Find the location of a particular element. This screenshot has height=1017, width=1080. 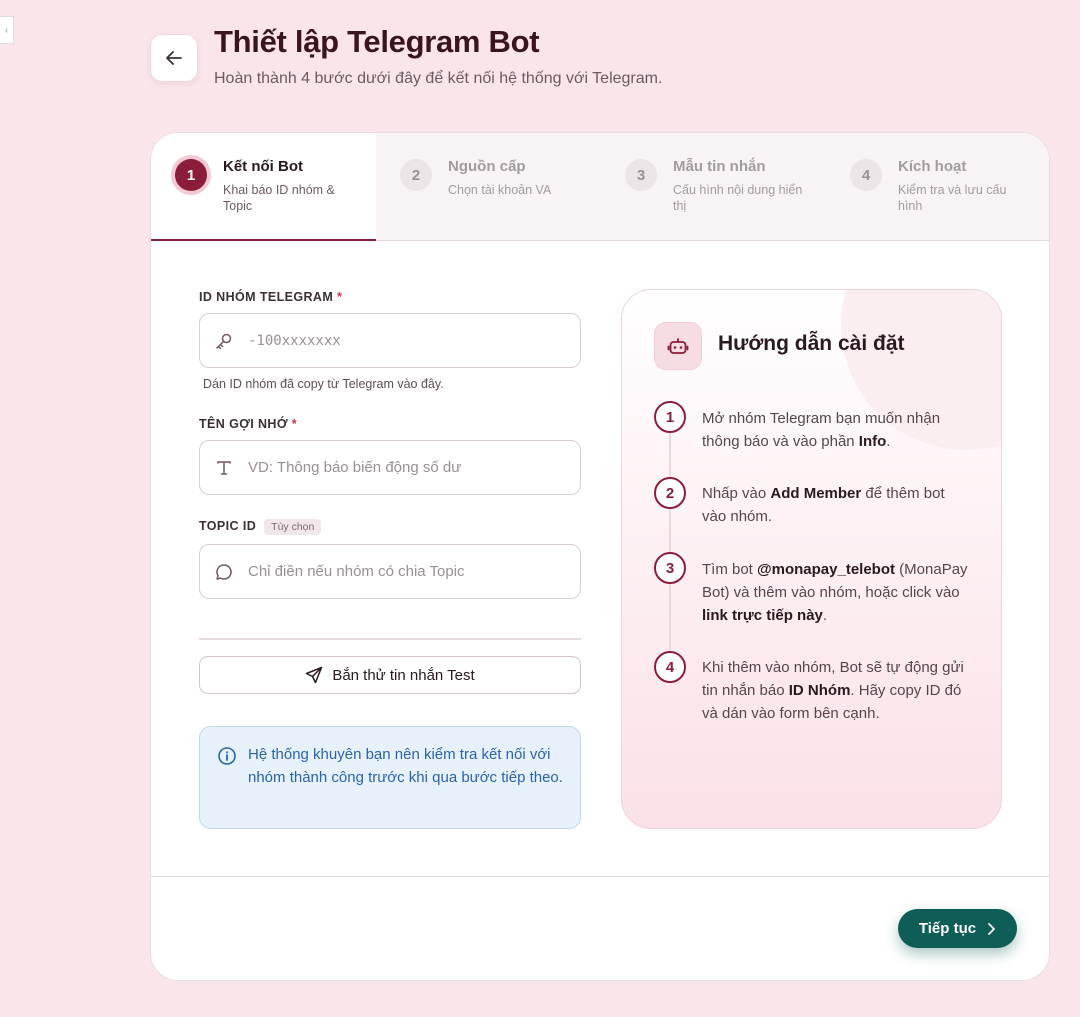

step-connect-bot: 1 Kết nối Bot Khai báo ID nhóm & Topic is located at coordinates (263, 187).